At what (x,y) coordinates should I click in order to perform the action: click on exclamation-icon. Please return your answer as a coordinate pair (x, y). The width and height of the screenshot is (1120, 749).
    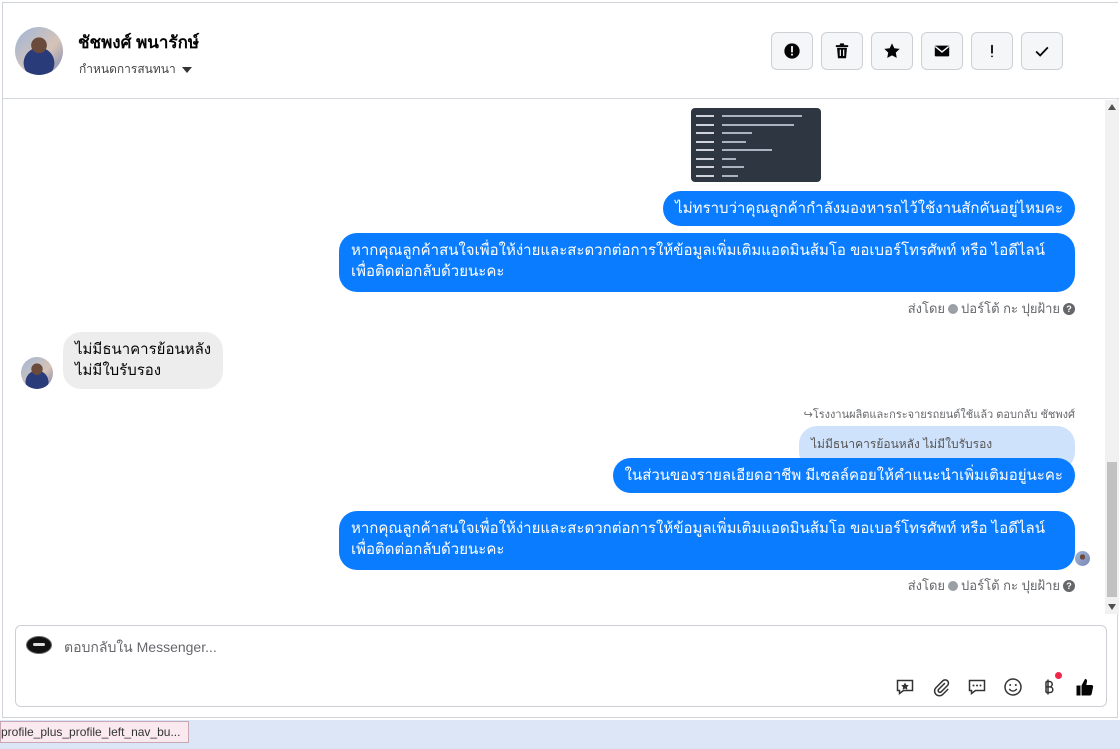
    Looking at the image, I should click on (992, 51).